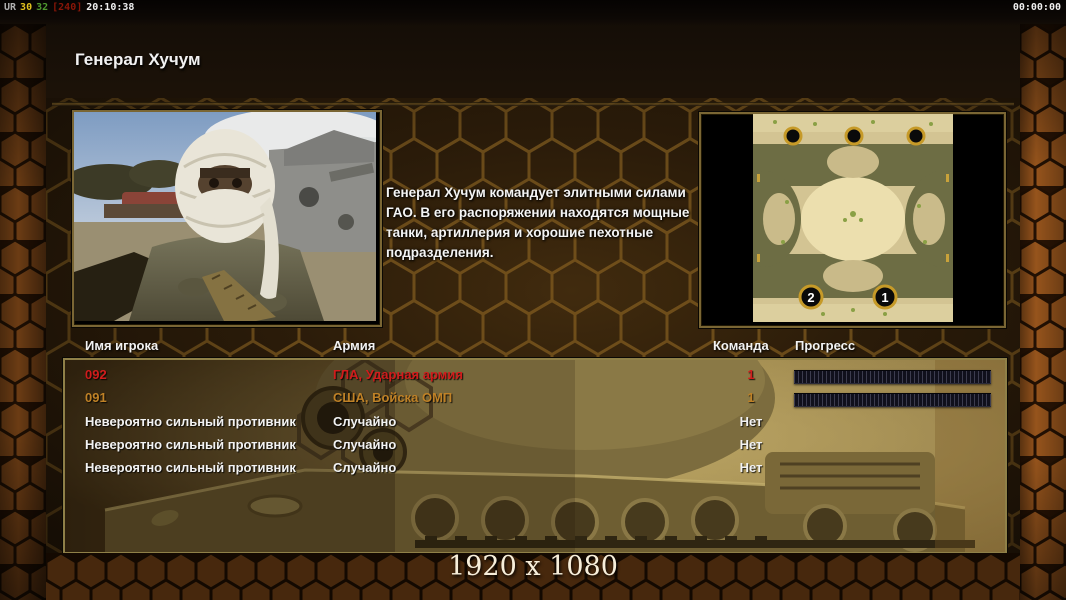  I want to click on map-preview: 2 1, so click(852, 220).